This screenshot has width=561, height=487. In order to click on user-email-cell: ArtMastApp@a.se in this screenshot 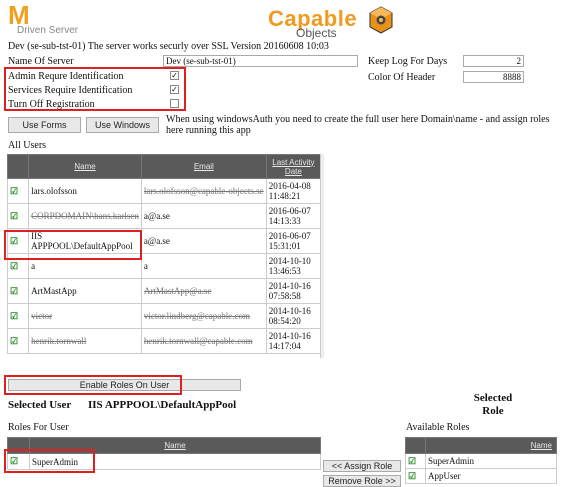, I will do `click(203, 291)`.